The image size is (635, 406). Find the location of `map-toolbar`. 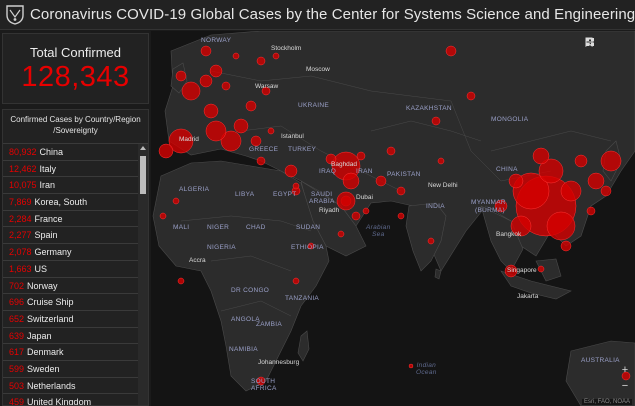

map-toolbar is located at coordinates (608, 42).